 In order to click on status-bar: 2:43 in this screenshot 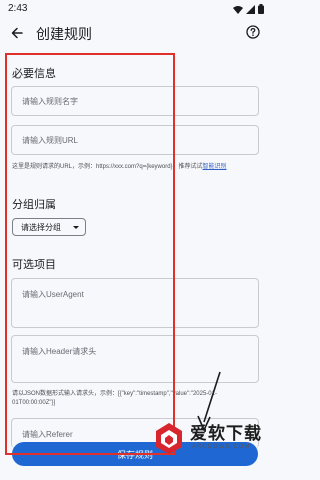, I will do `click(135, 9)`.